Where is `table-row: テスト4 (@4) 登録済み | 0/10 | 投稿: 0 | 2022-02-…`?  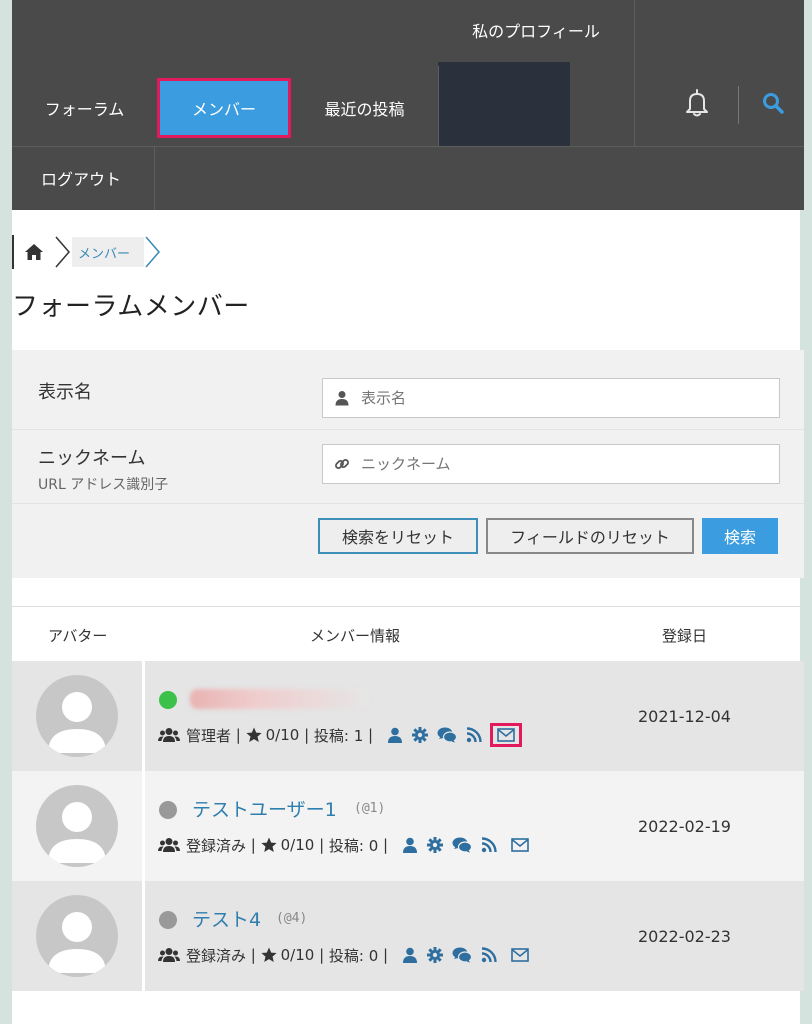
table-row: テスト4 (@4) 登録済み | 0/10 | 投稿: 0 | 2022-02-… is located at coordinates (408, 936).